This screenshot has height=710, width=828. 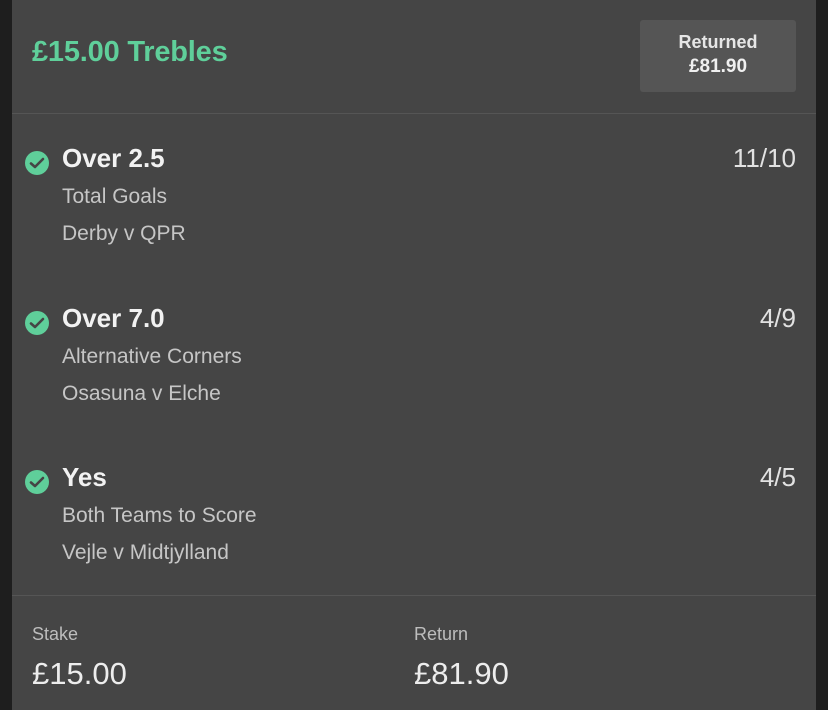 What do you see at coordinates (777, 477) in the screenshot?
I see `selection-odds: 4/5` at bounding box center [777, 477].